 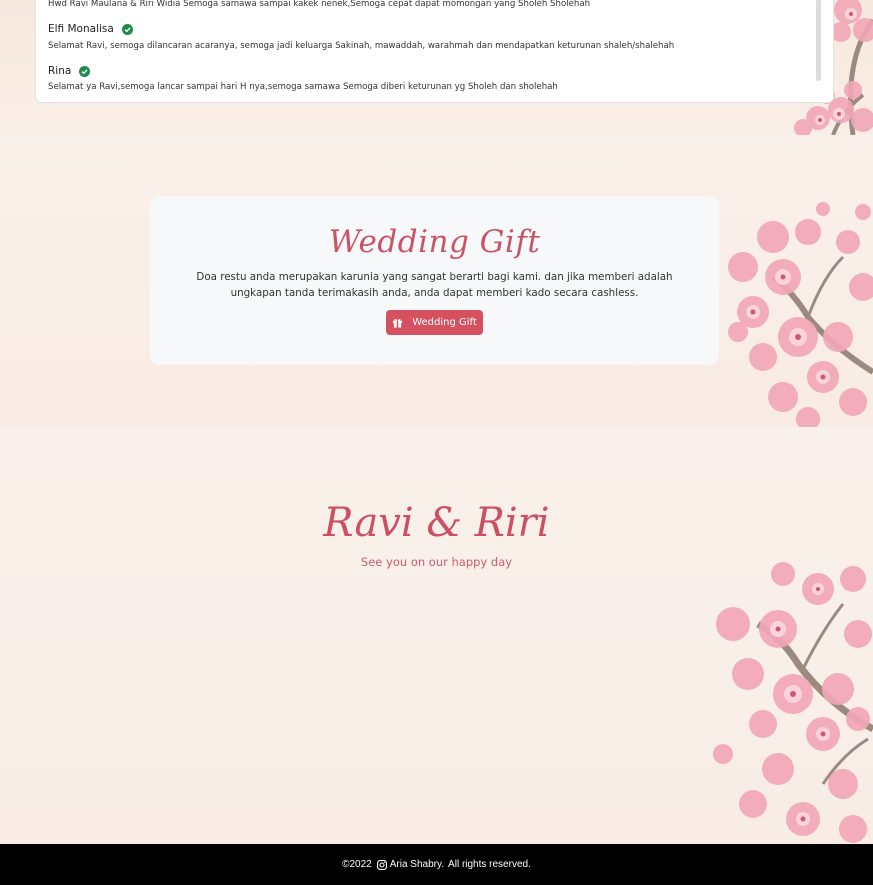 I want to click on wish-author-name: Rina, so click(x=60, y=71).